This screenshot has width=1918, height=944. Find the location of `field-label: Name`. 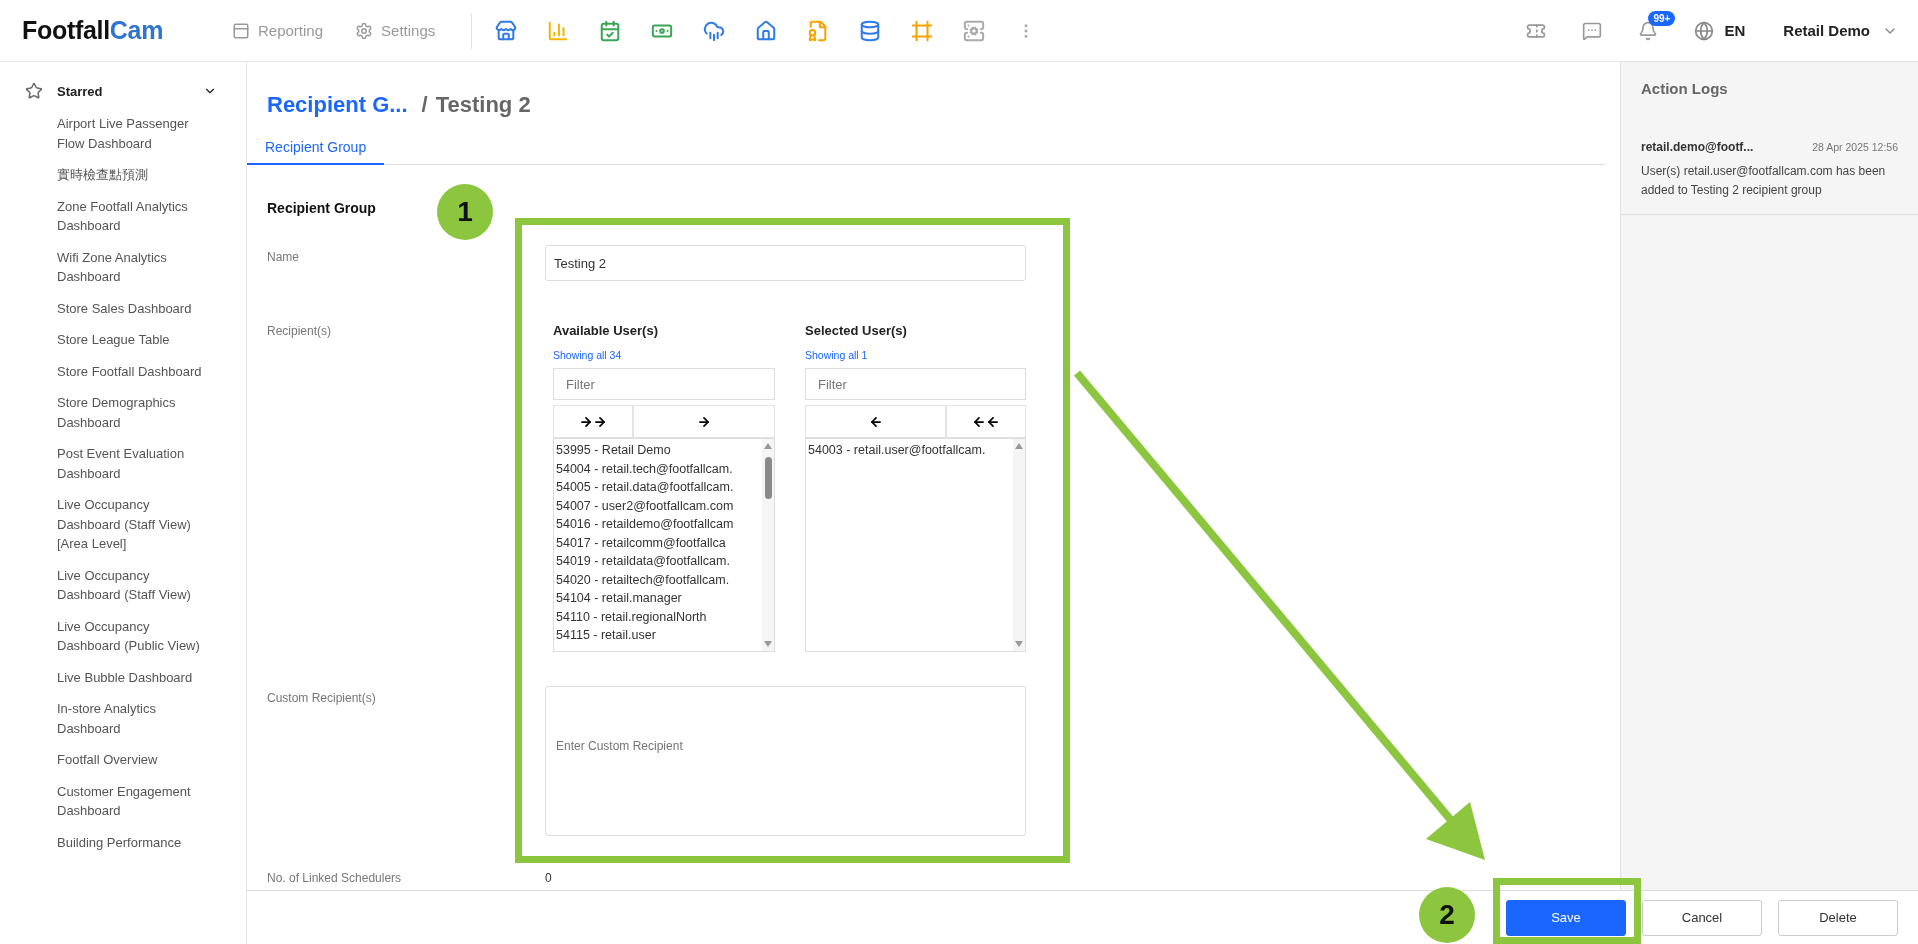

field-label: Name is located at coordinates (283, 257).